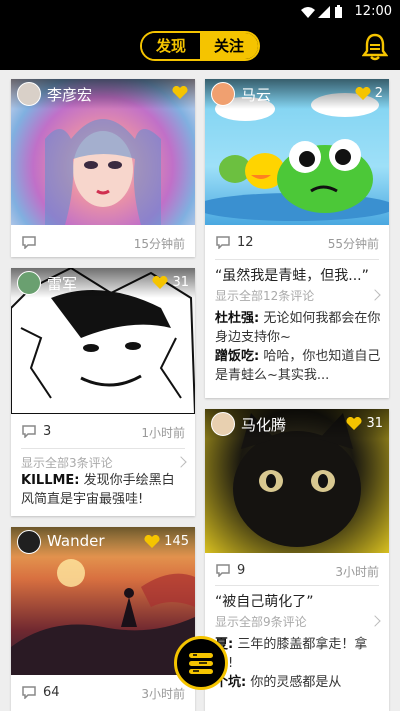 The image size is (400, 711). I want to click on comment-item: 个坑: 你的灵感都是从, so click(298, 682).